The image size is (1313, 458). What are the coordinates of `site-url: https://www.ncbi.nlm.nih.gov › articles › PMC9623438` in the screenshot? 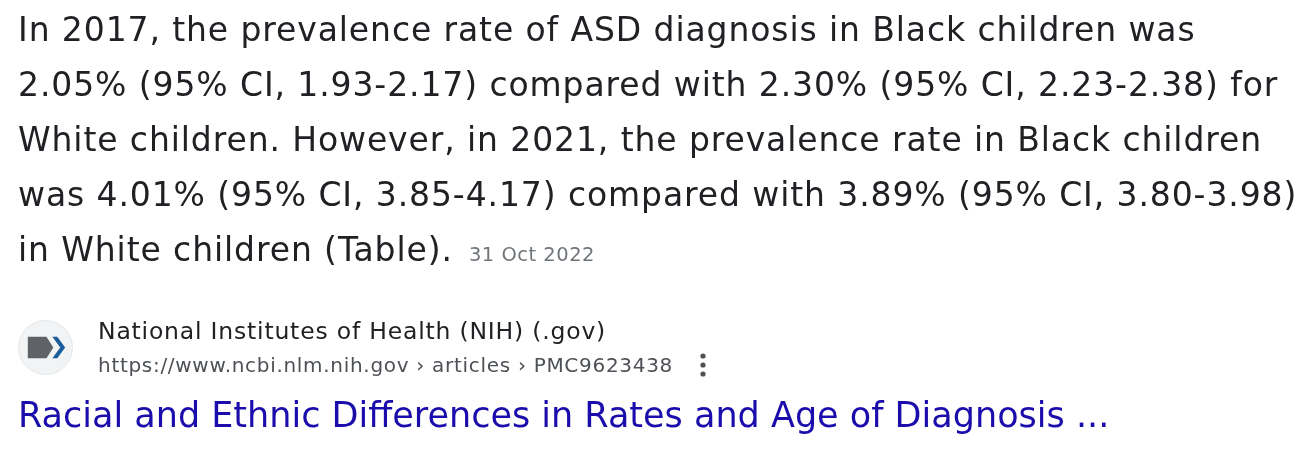 It's located at (385, 365).